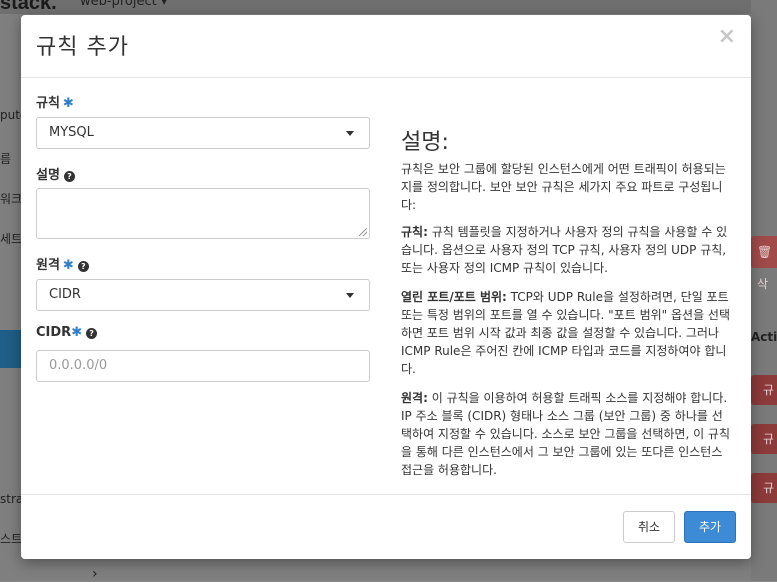  I want to click on resize-handle-icon, so click(363, 232).